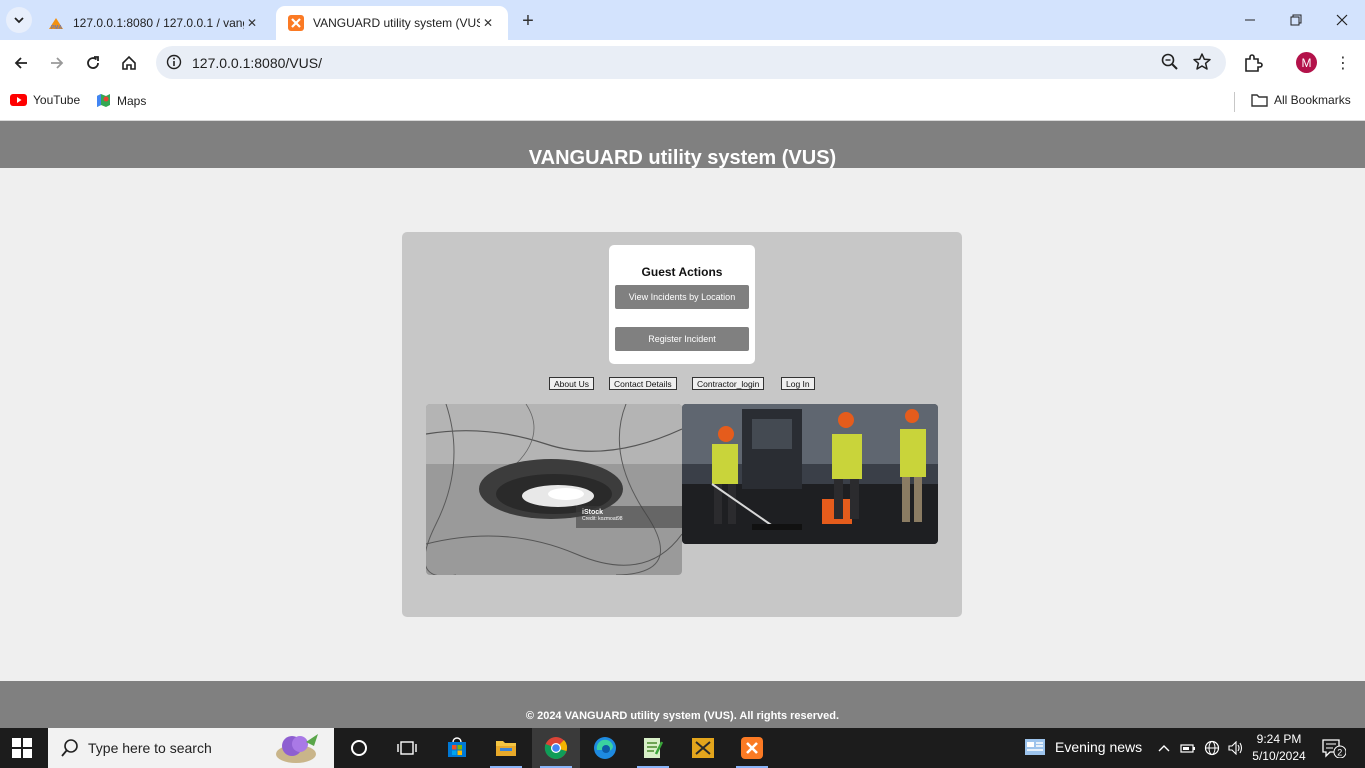 Image resolution: width=1365 pixels, height=768 pixels. Describe the element at coordinates (1099, 747) in the screenshot. I see `news-label: Evening news` at that location.